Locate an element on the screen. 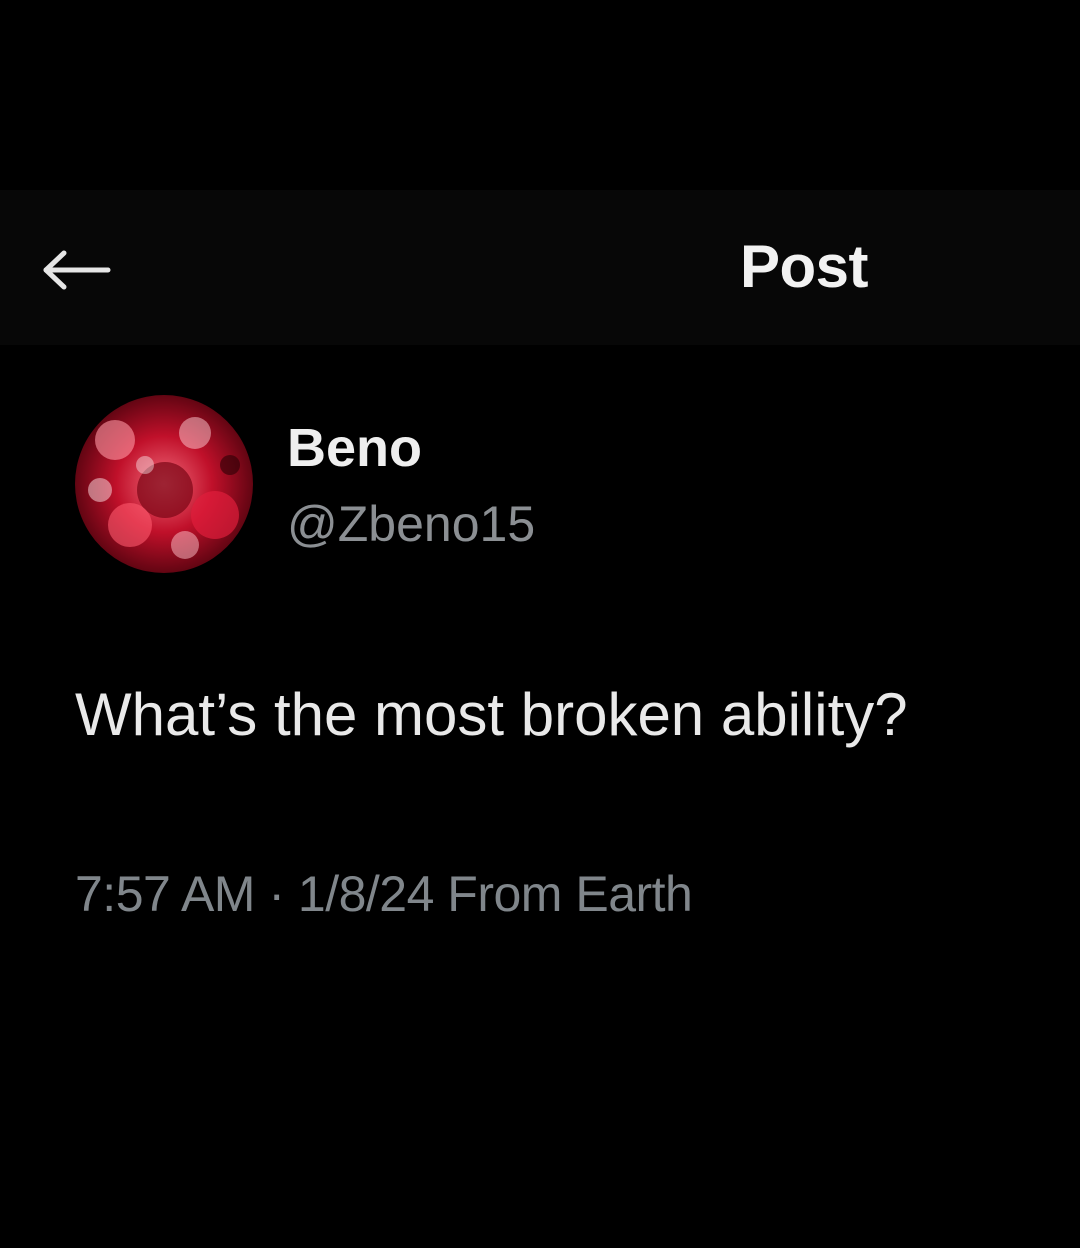  back-button is located at coordinates (90, 270).